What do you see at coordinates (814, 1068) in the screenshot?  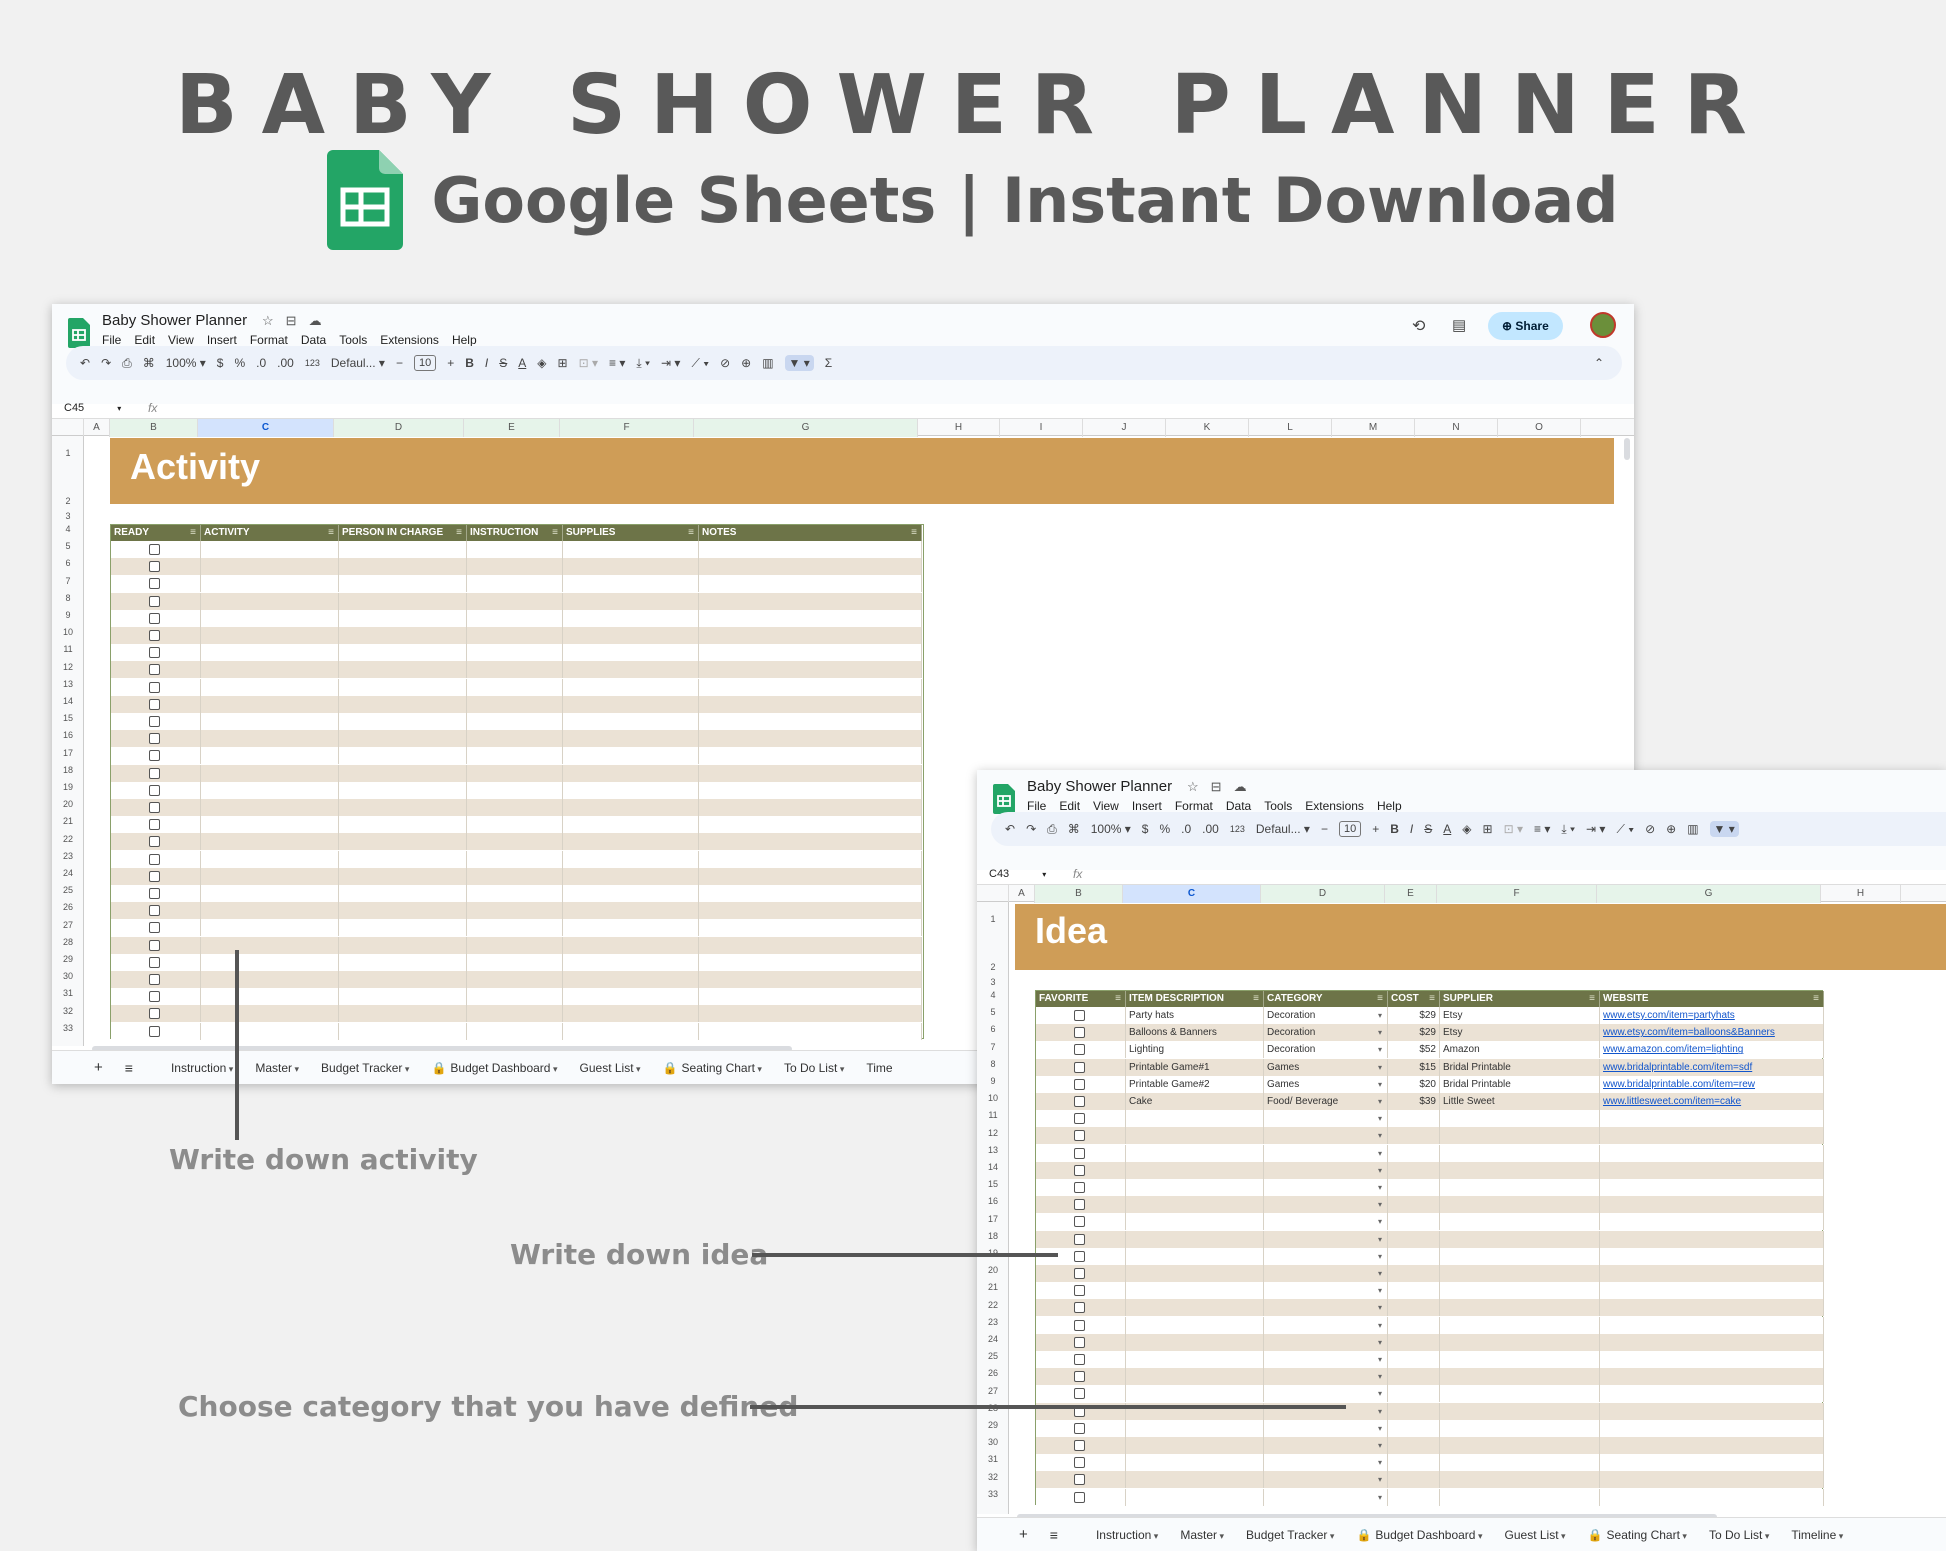 I see `tab-to-do-list: To Do List` at bounding box center [814, 1068].